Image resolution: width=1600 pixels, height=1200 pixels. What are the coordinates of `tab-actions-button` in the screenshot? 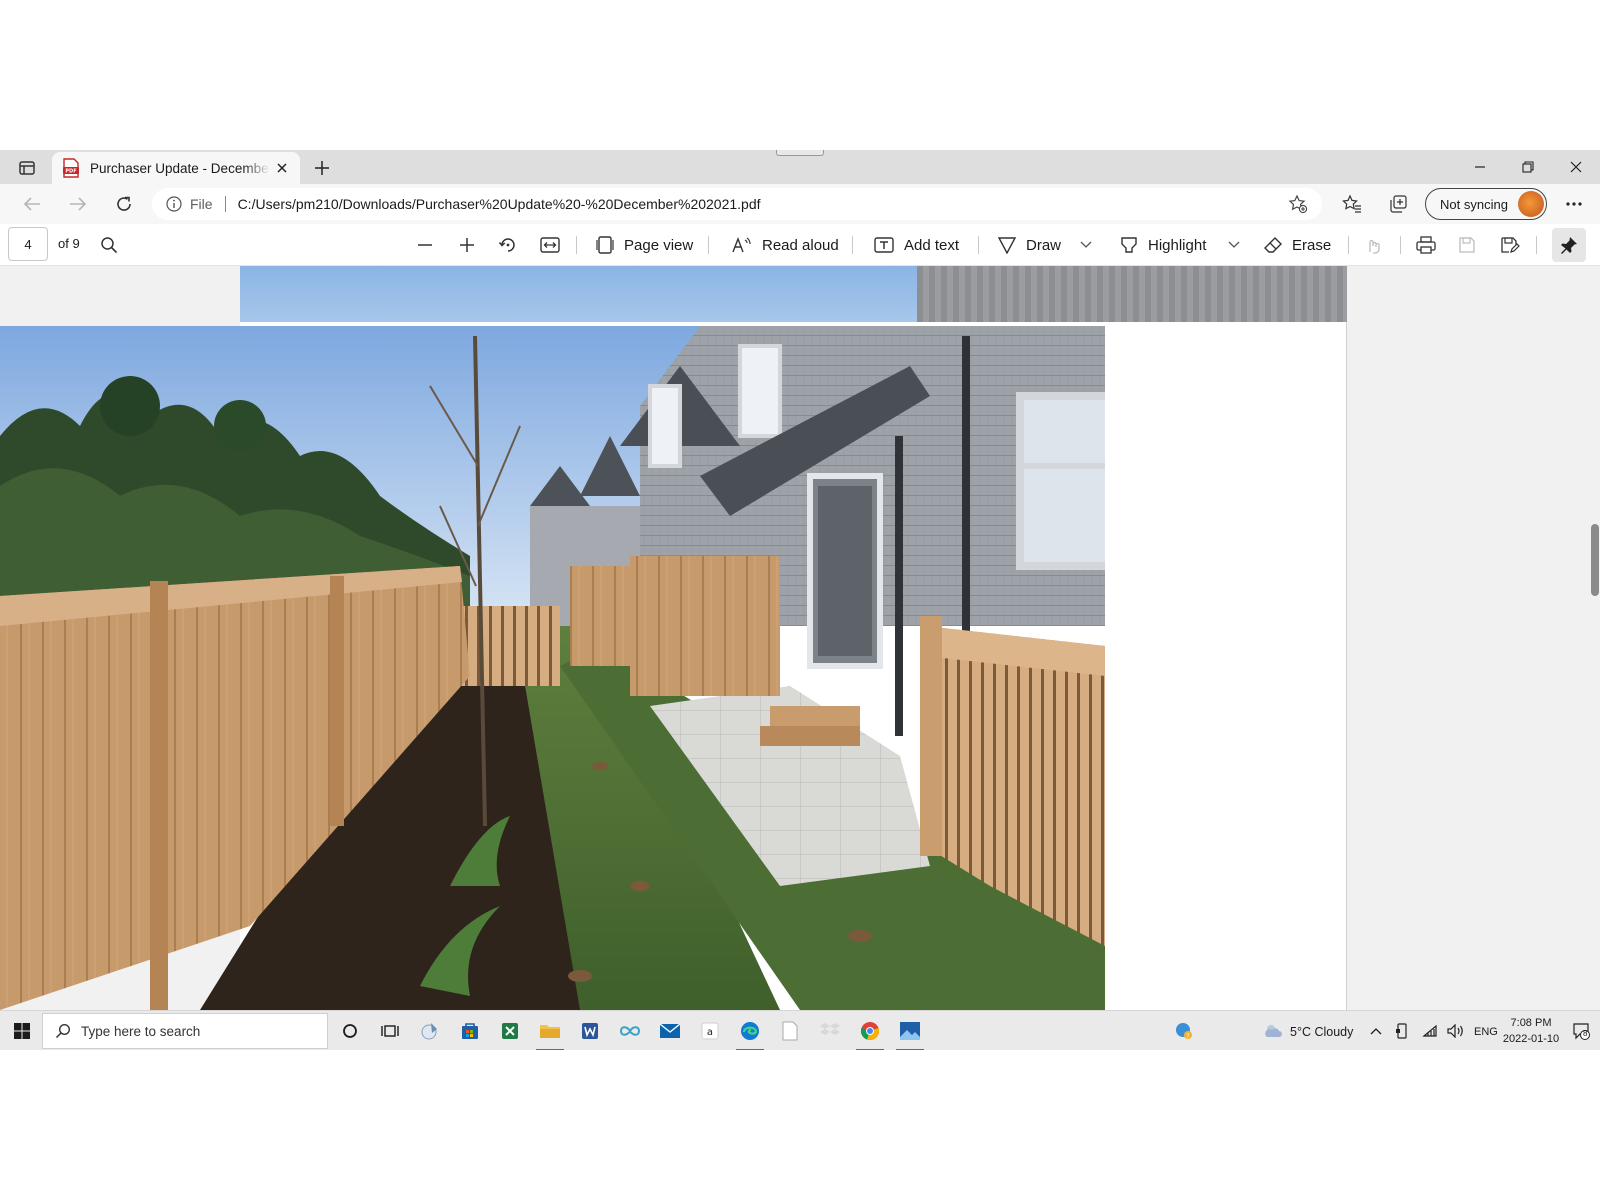 It's located at (27, 168).